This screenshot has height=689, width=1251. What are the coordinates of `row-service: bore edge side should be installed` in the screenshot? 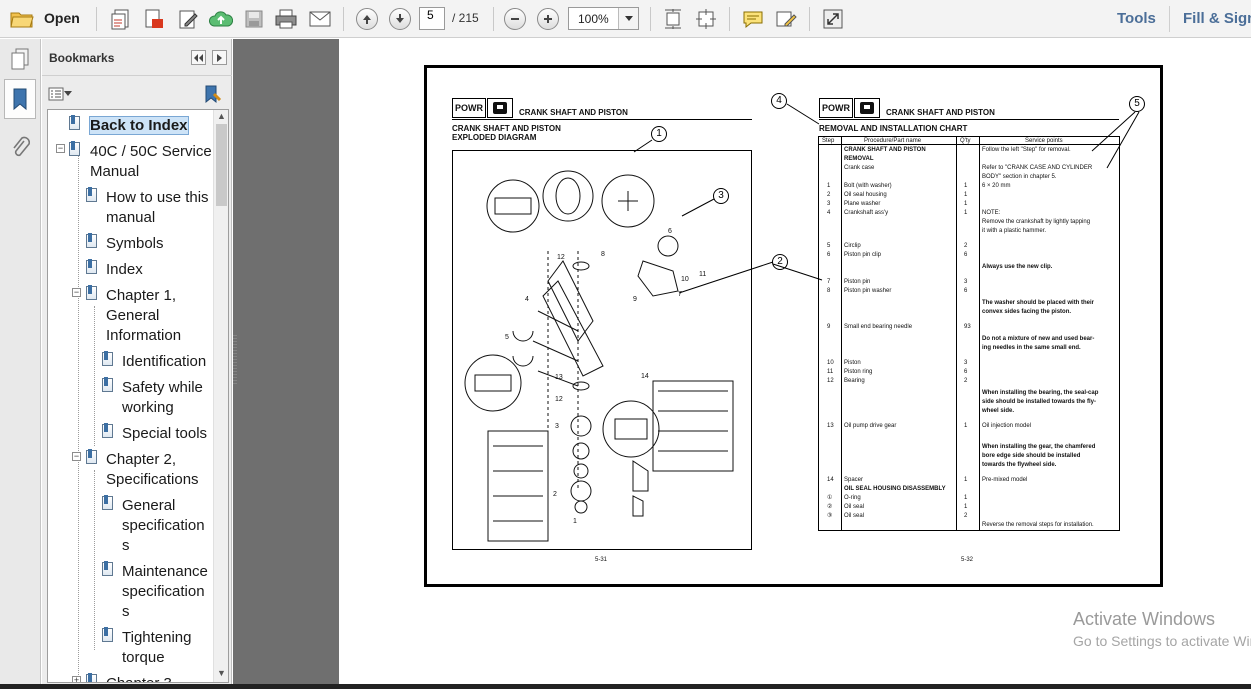 It's located at (1031, 456).